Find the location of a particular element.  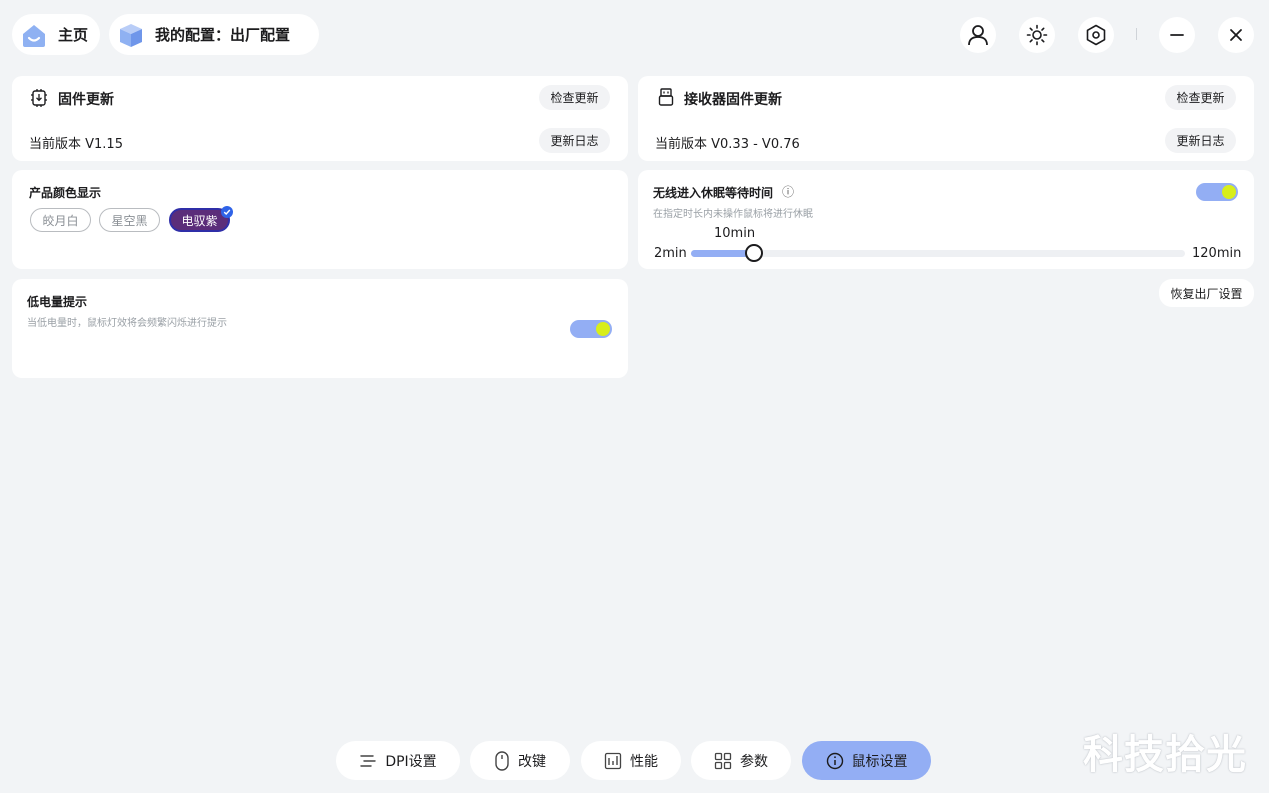

tab-keys: 改键 is located at coordinates (520, 760).